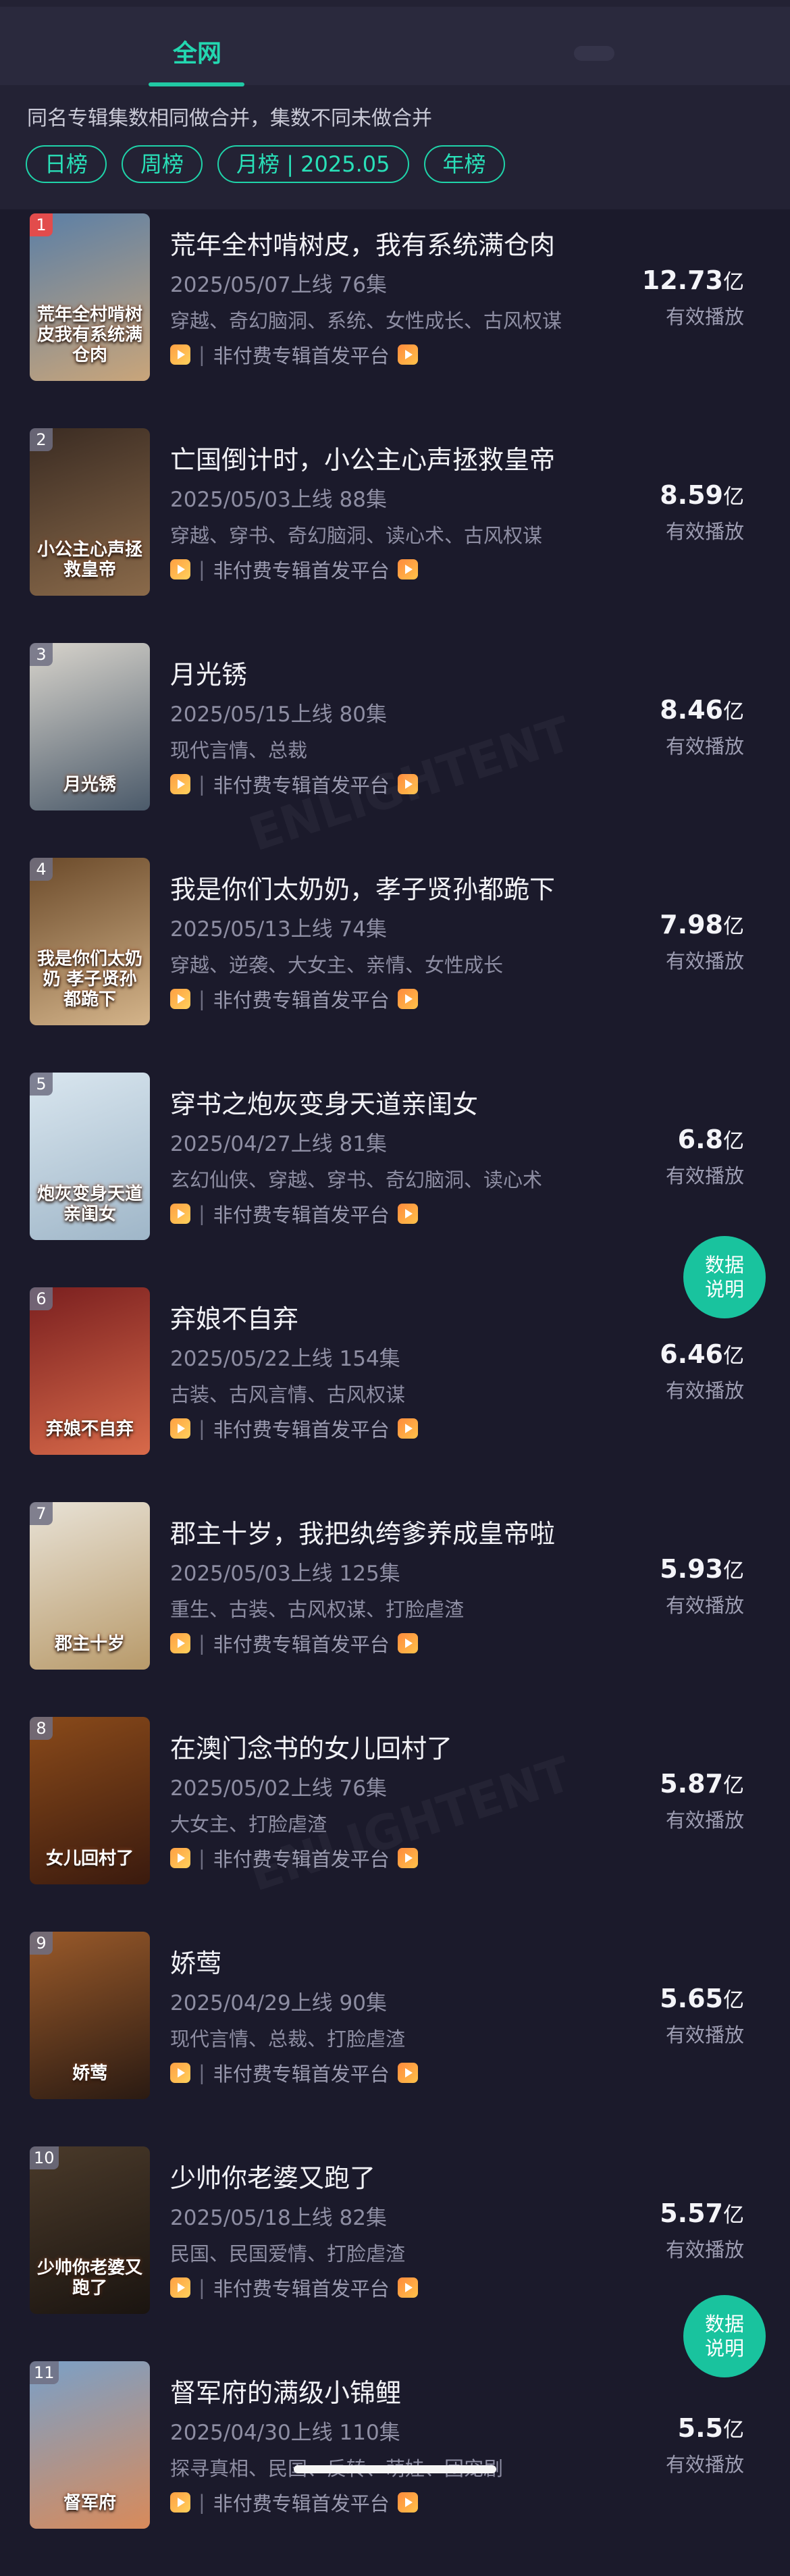 This screenshot has height=2576, width=790. What do you see at coordinates (66, 164) in the screenshot?
I see `filter-daily: 日榜` at bounding box center [66, 164].